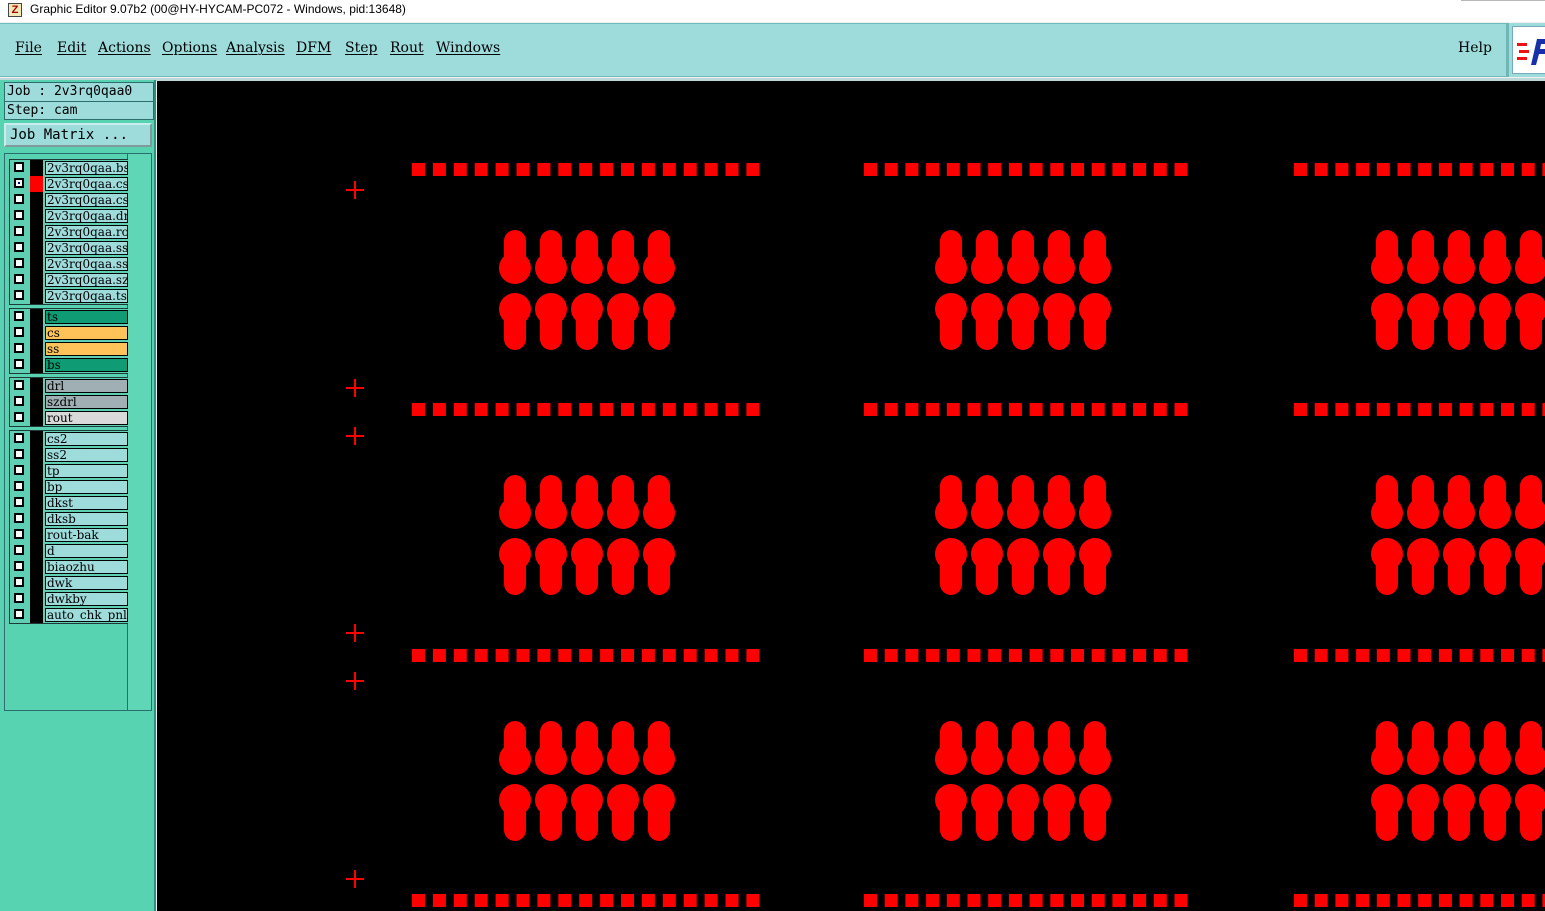 The height and width of the screenshot is (911, 1545). Describe the element at coordinates (86, 248) in the screenshot. I see `layer-name: 2v3rq0qaa.ss` at that location.